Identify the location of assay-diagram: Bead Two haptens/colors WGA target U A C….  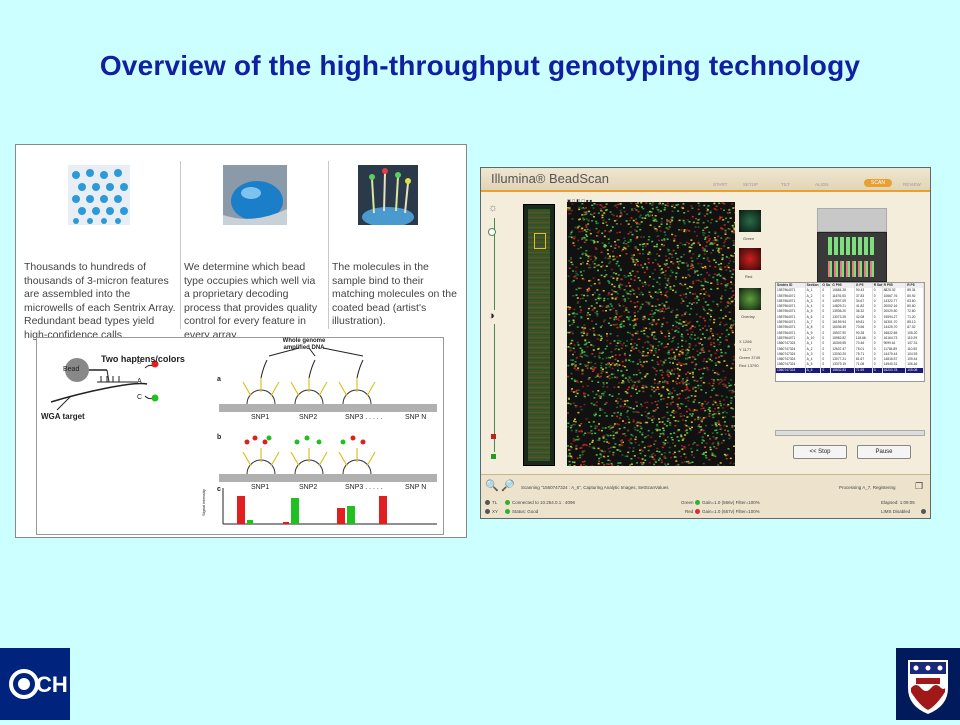
(240, 436).